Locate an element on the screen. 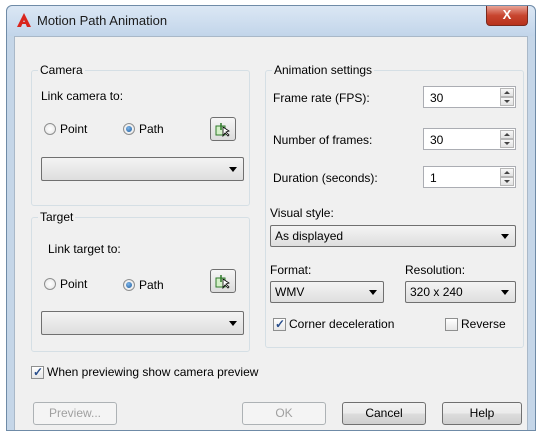 Image resolution: width=542 pixels, height=431 pixels. target-group: Target Link target to: Point Path is located at coordinates (140, 281).